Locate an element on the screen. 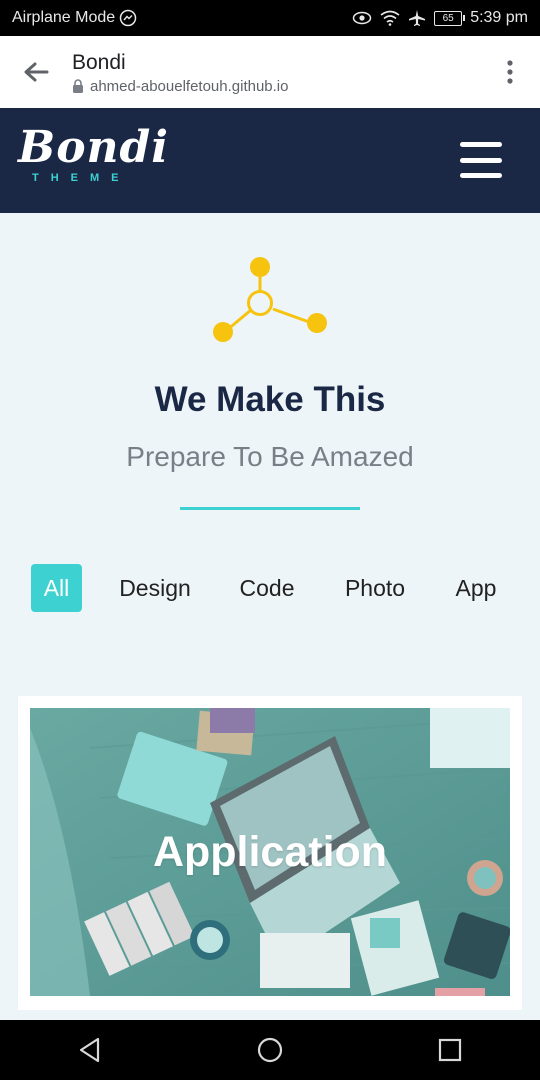  clock: 5:39 pm is located at coordinates (499, 17).